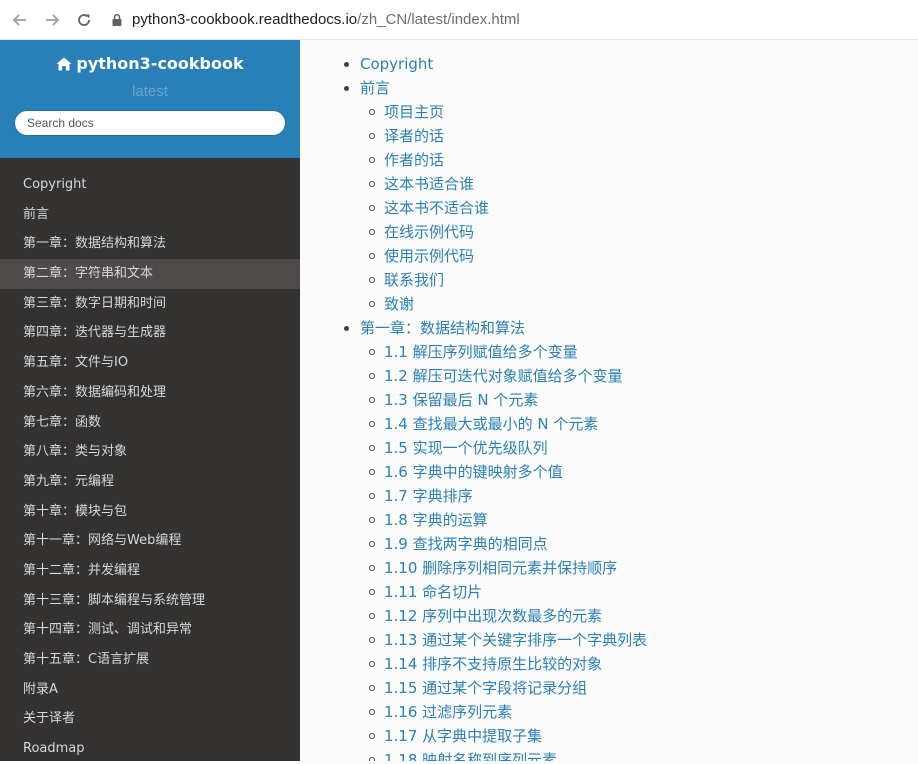  Describe the element at coordinates (643, 448) in the screenshot. I see `toc-subsection-link: 1.5 实现一个优先级队列` at that location.